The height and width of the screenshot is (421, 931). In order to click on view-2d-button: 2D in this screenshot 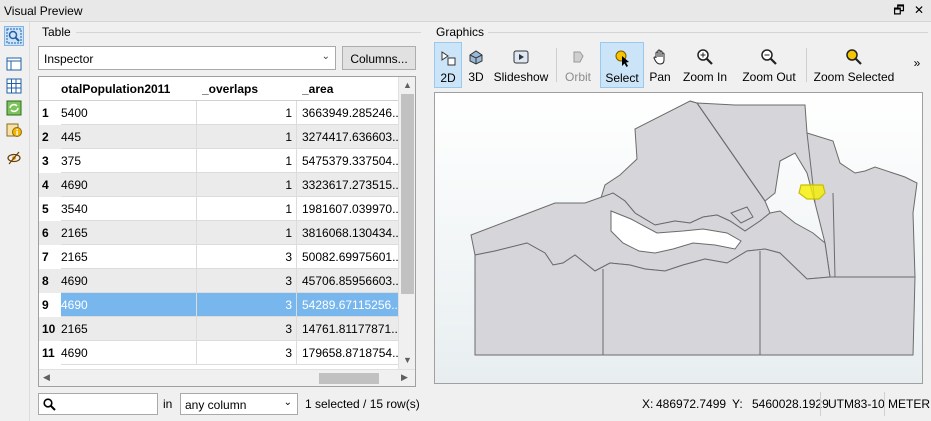, I will do `click(448, 65)`.